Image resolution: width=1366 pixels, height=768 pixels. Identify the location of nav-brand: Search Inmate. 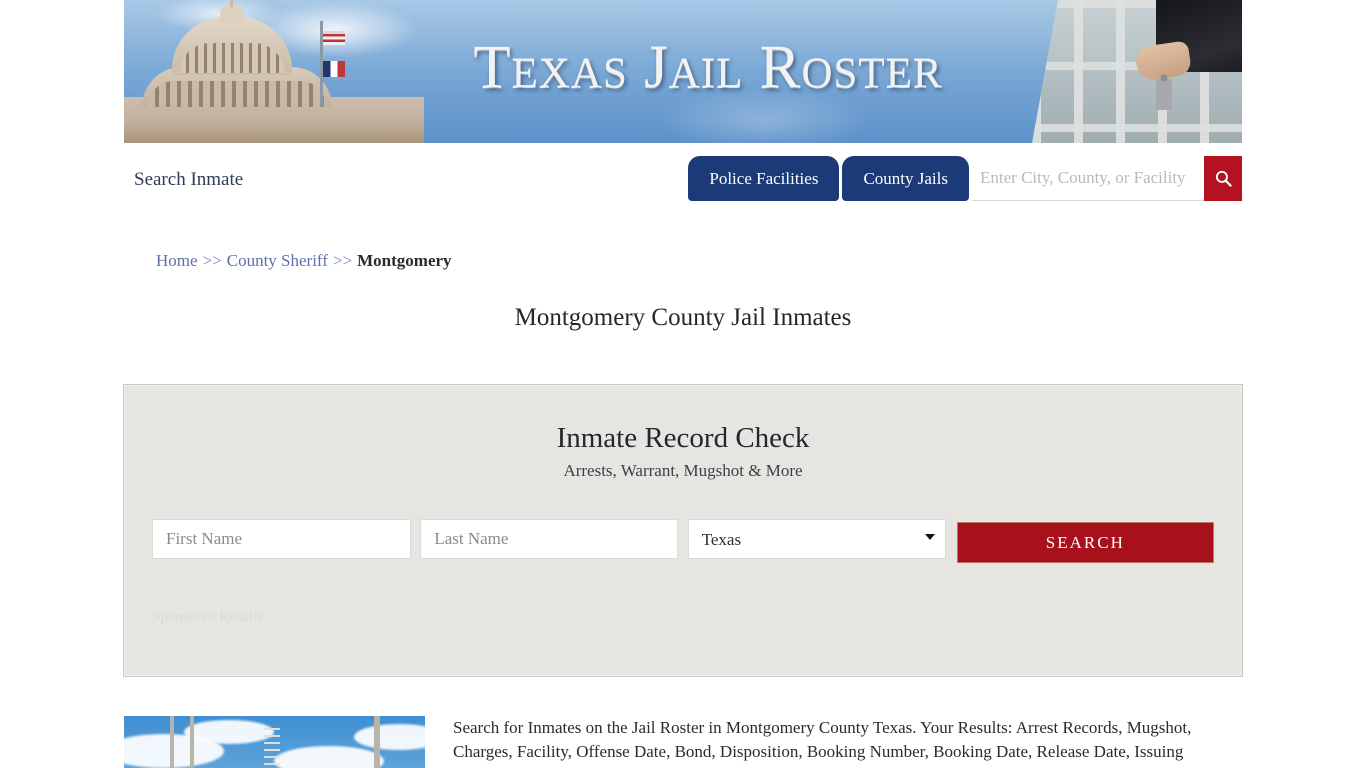
(189, 179).